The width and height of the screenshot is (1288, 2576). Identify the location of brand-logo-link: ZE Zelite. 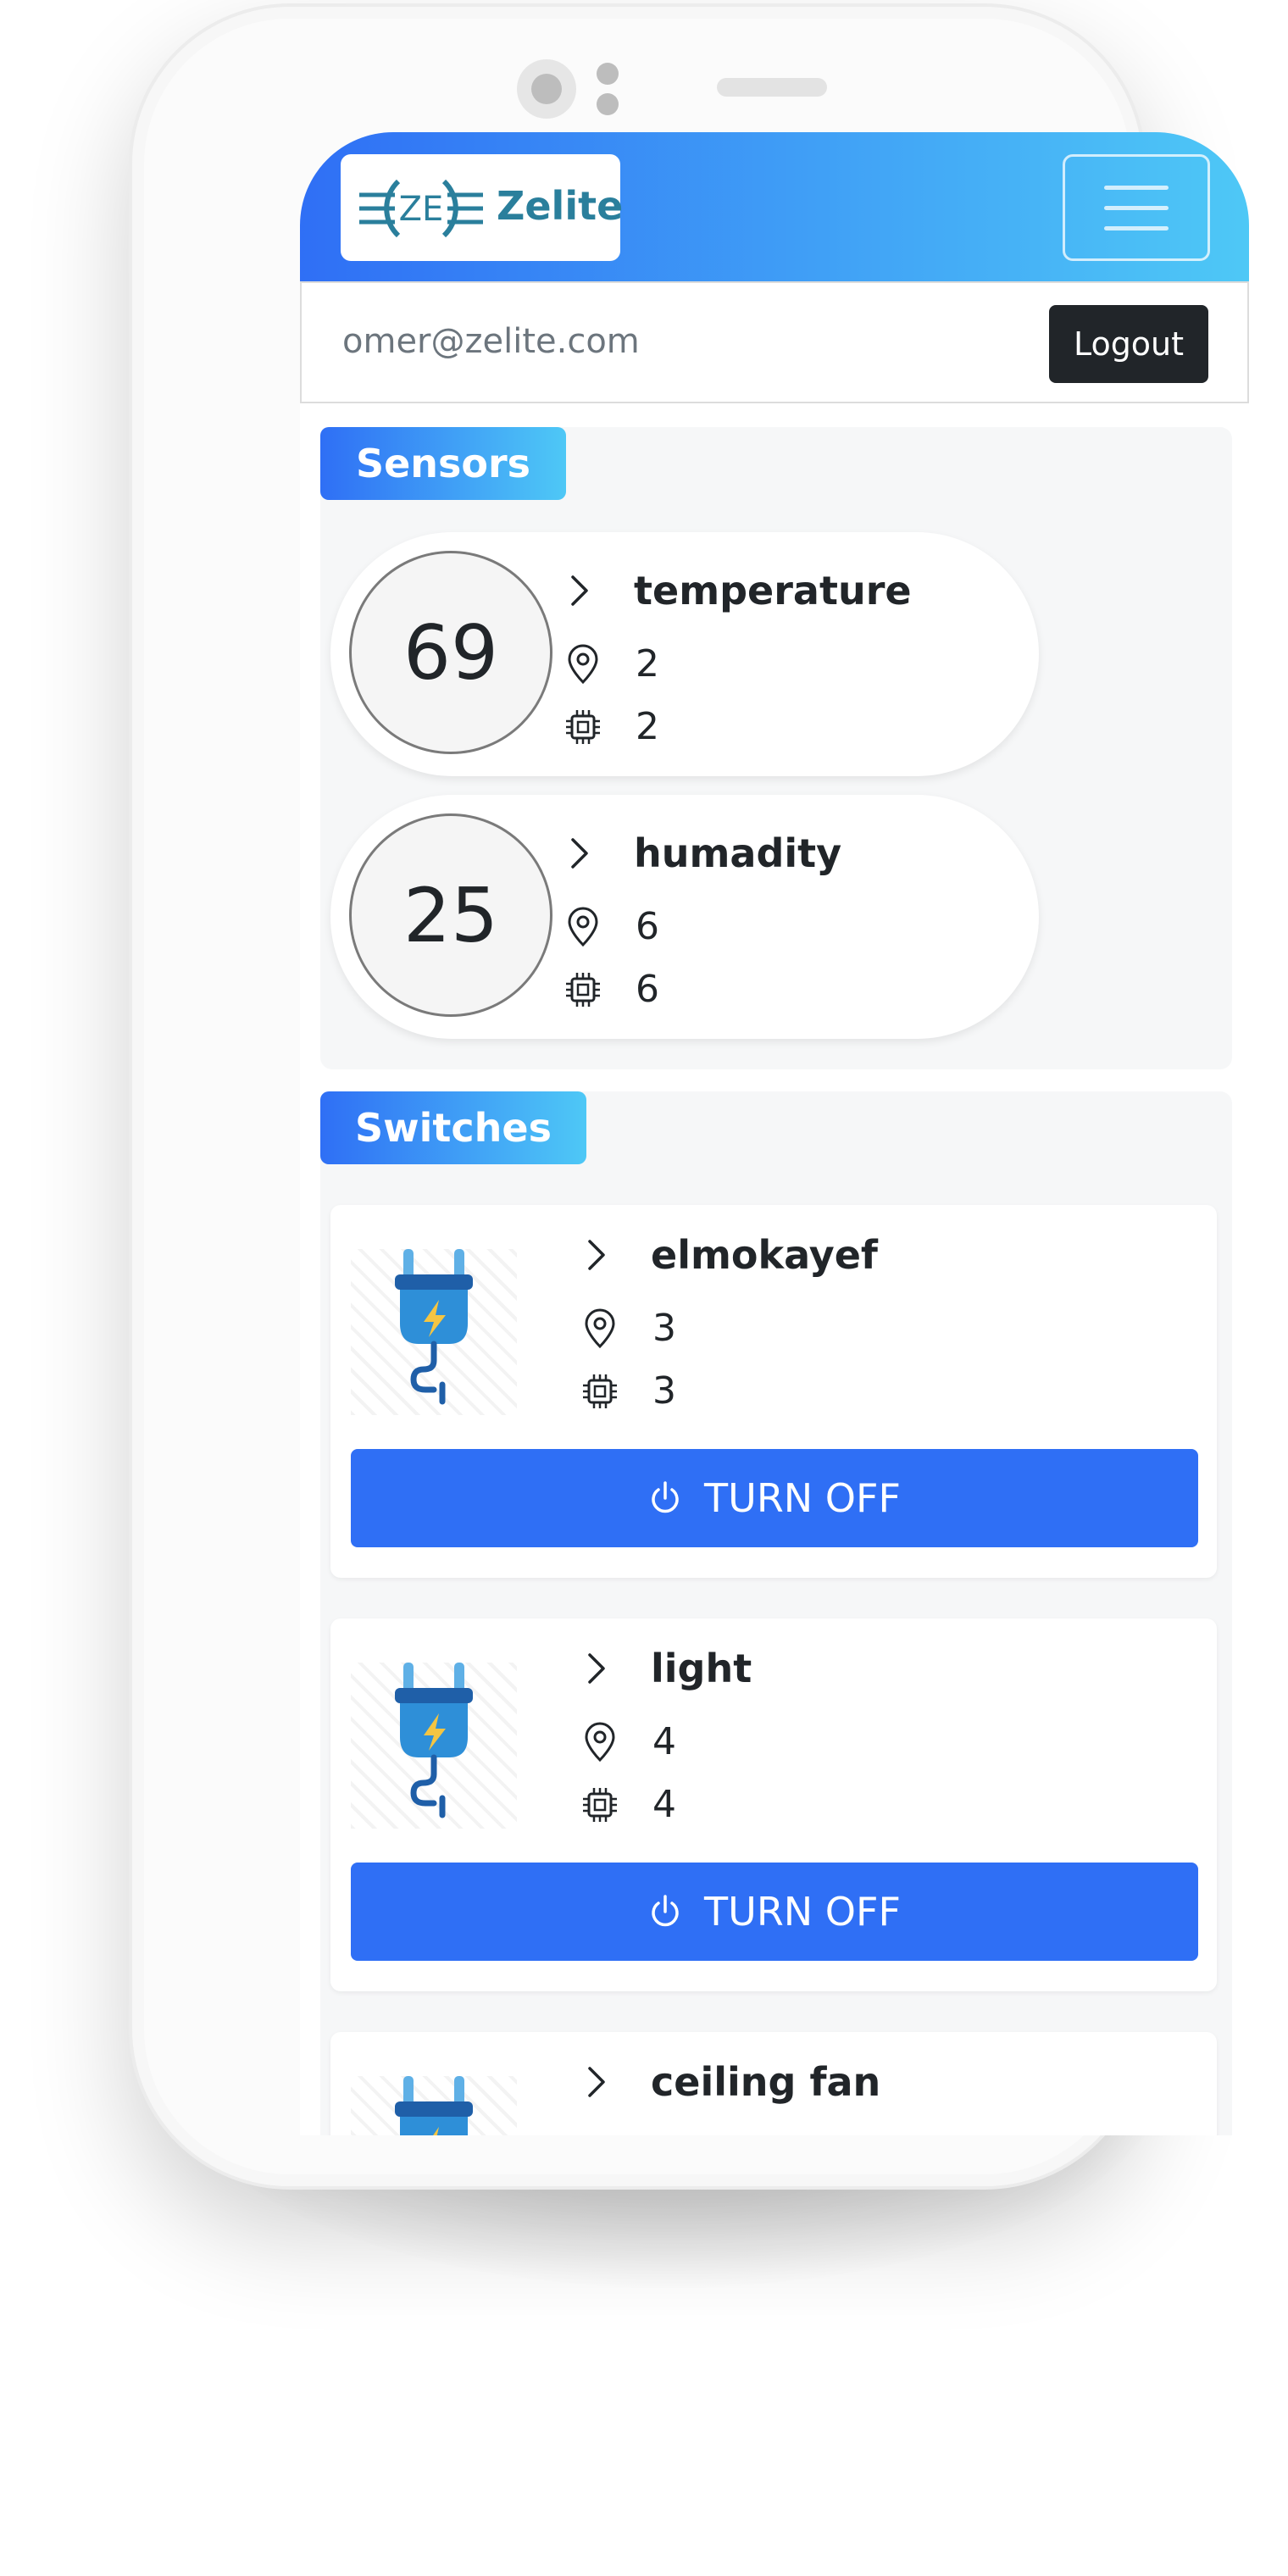
(482, 207).